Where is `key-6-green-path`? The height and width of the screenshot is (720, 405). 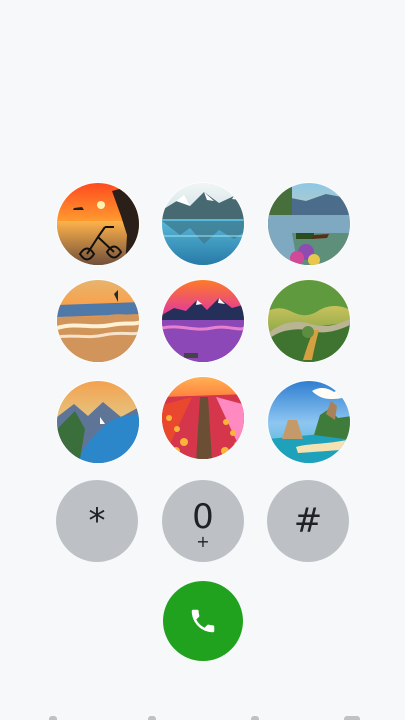
key-6-green-path is located at coordinates (309, 321).